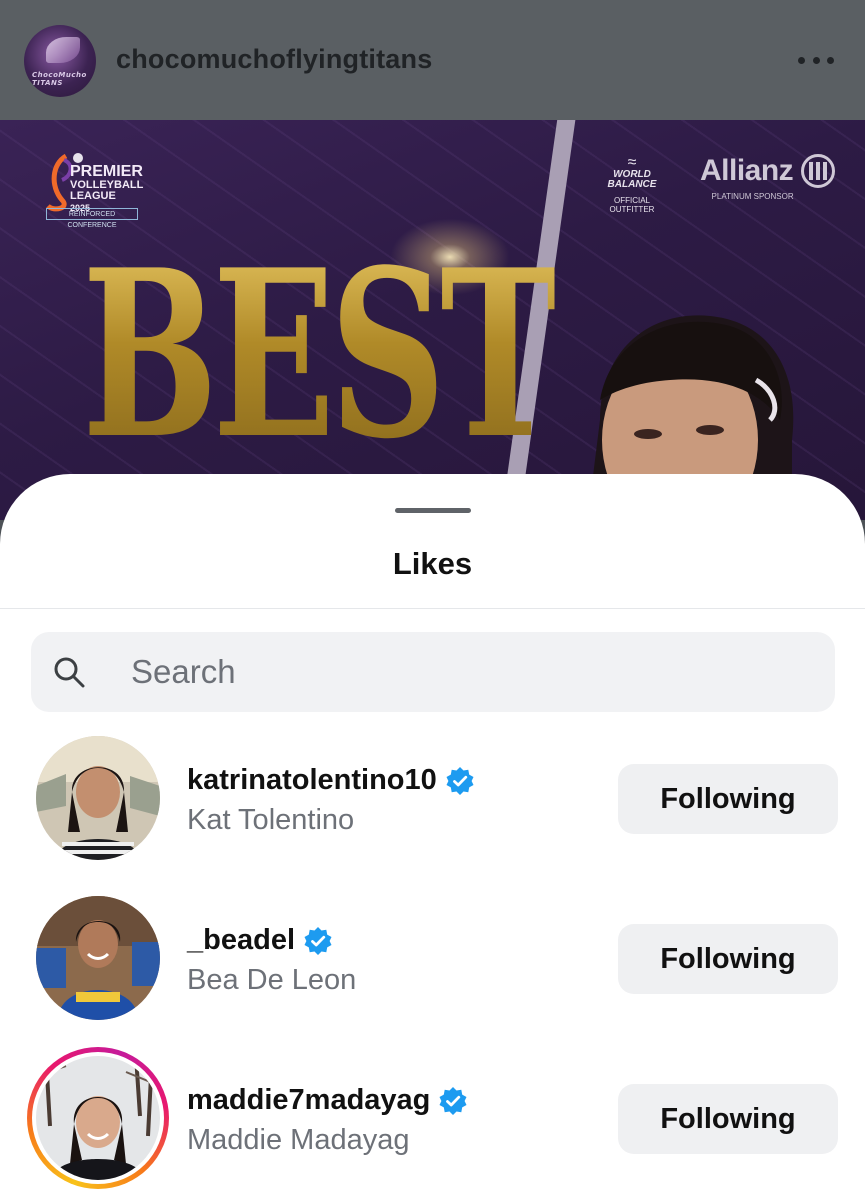  I want to click on full-name: Bea De Leon, so click(272, 980).